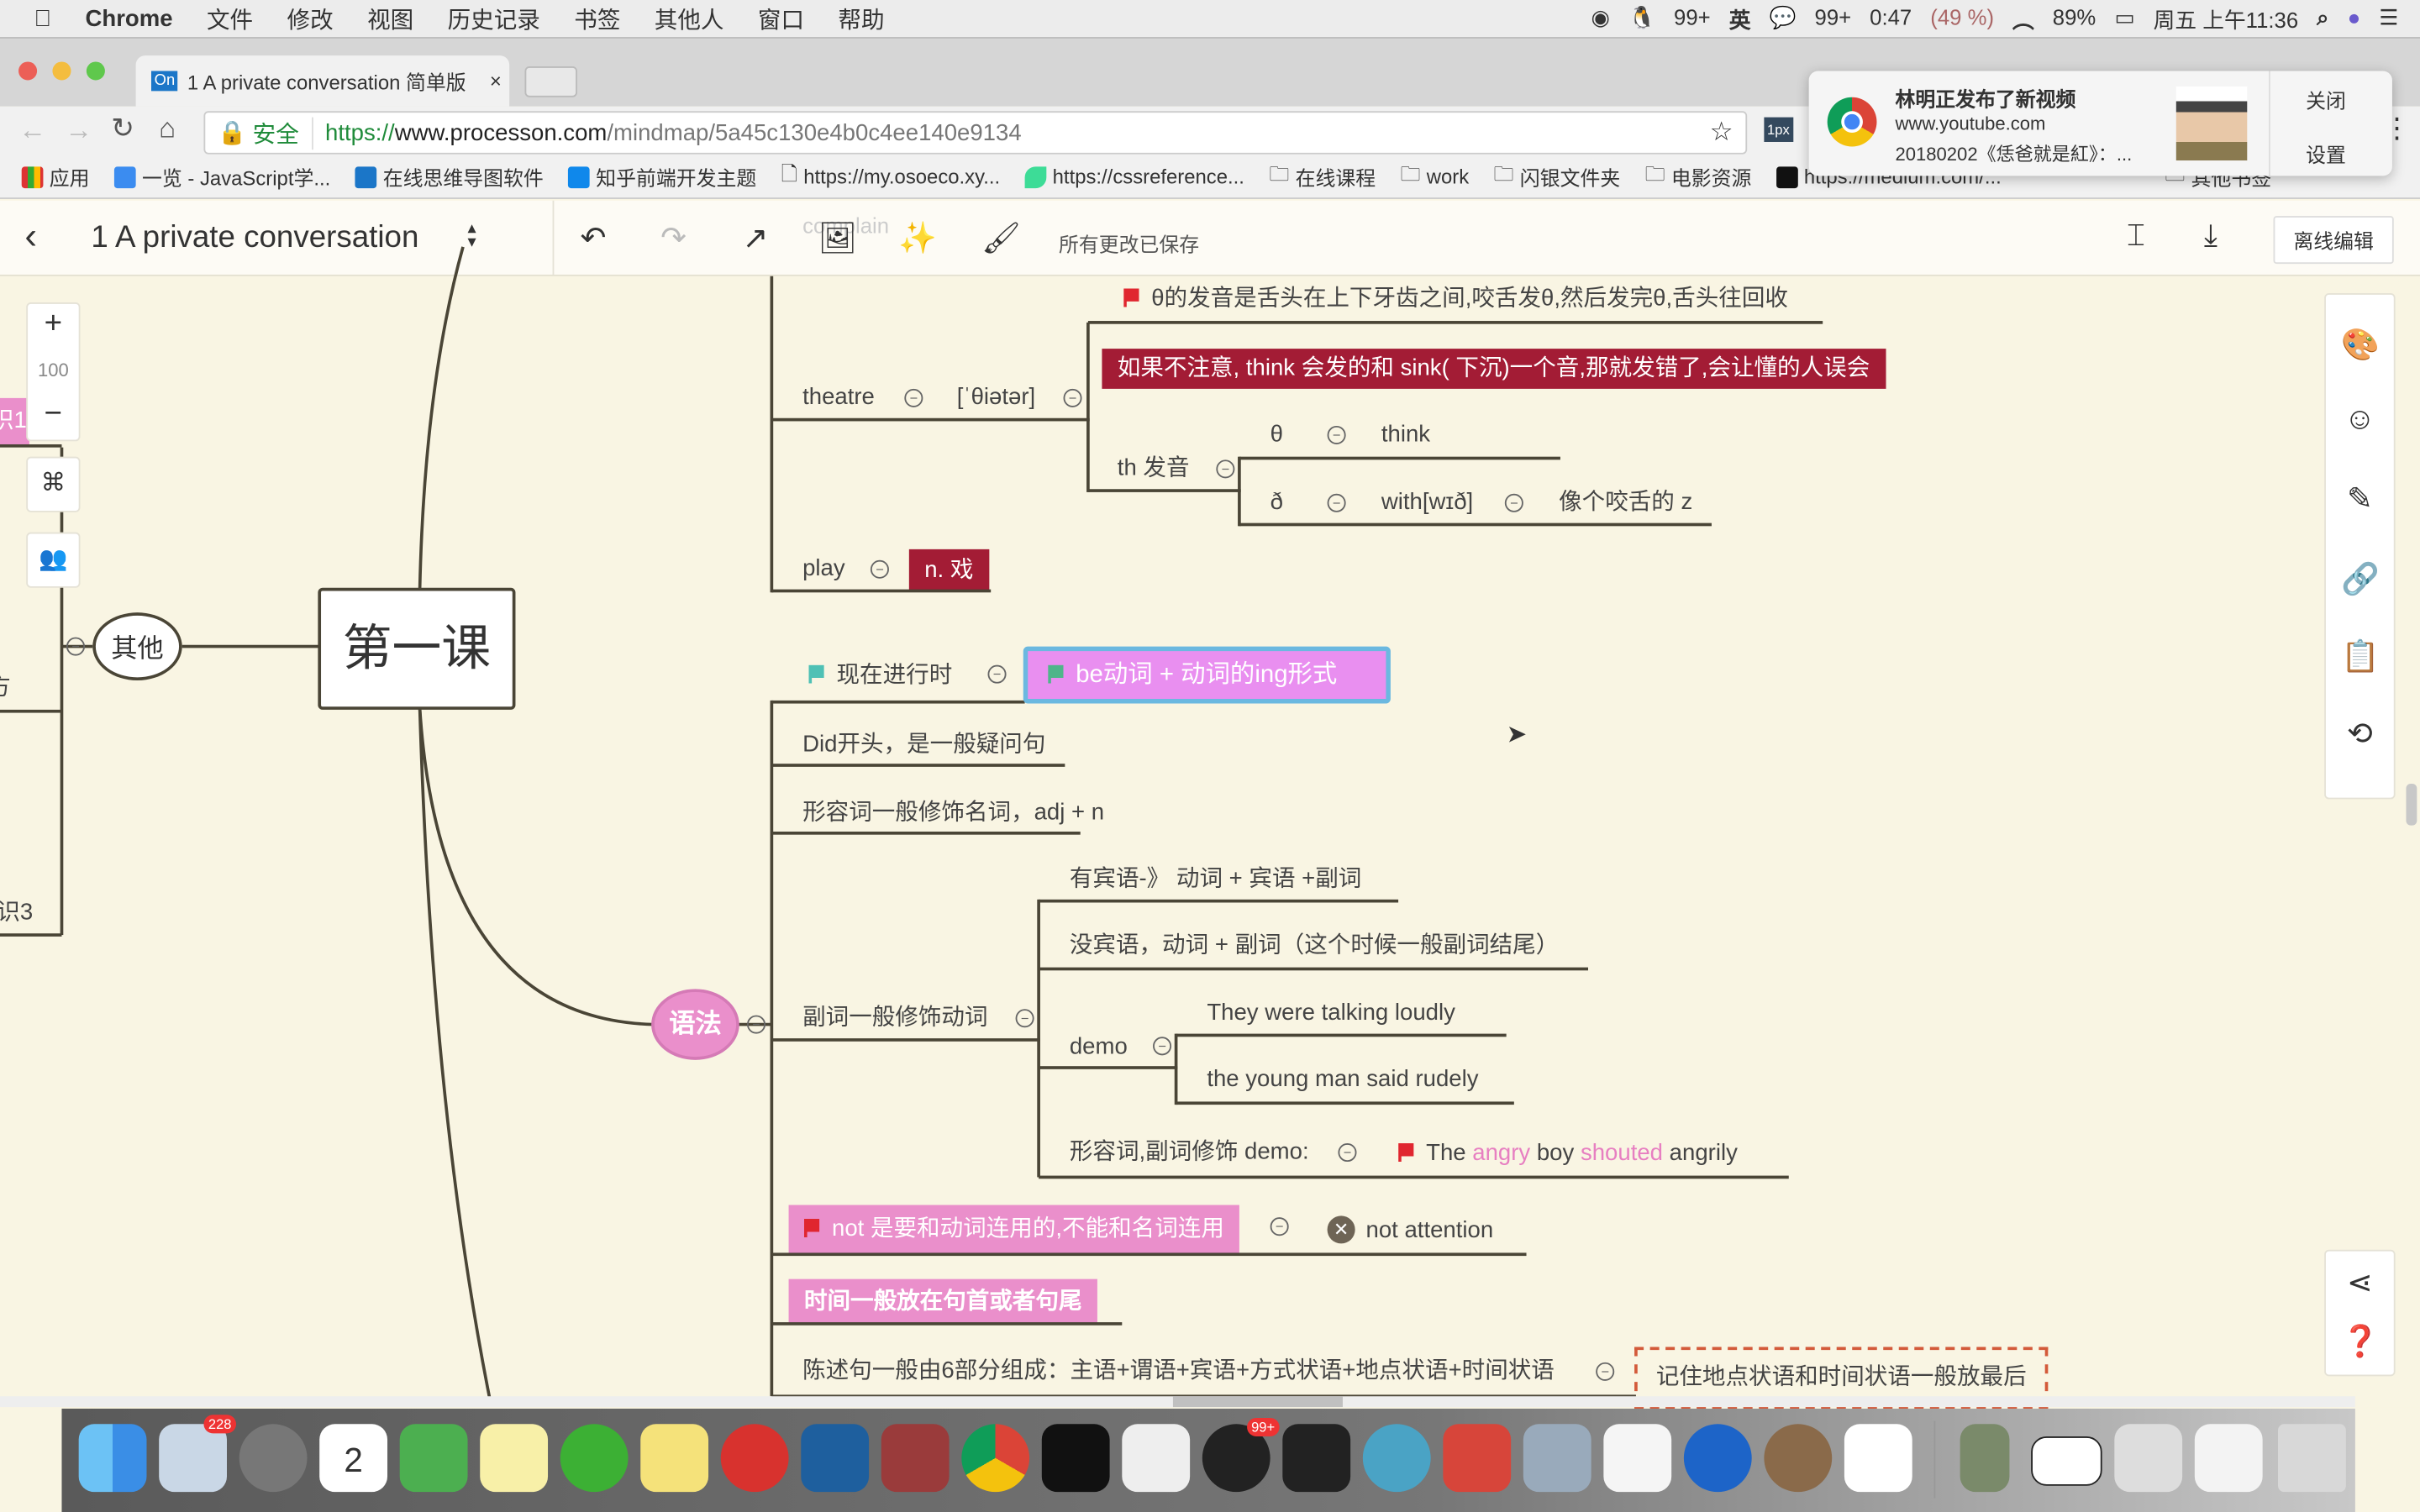 The image size is (2420, 1512). I want to click on note-icon: ✎, so click(2359, 499).